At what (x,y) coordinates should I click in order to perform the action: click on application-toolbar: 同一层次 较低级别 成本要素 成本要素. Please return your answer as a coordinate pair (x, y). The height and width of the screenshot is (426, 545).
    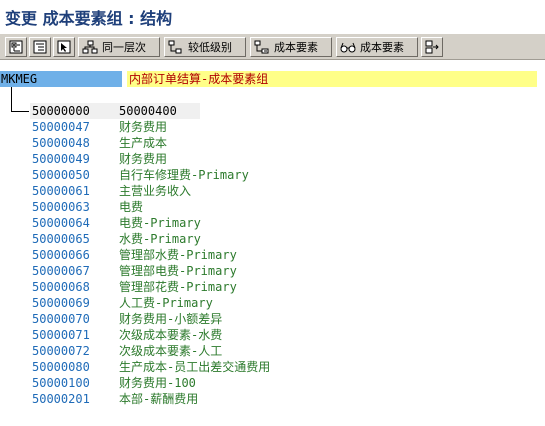
    Looking at the image, I should click on (272, 46).